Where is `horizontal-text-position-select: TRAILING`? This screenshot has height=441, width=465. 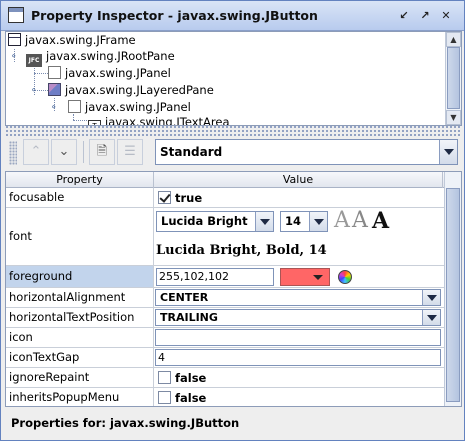
horizontal-text-position-select: TRAILING is located at coordinates (298, 317).